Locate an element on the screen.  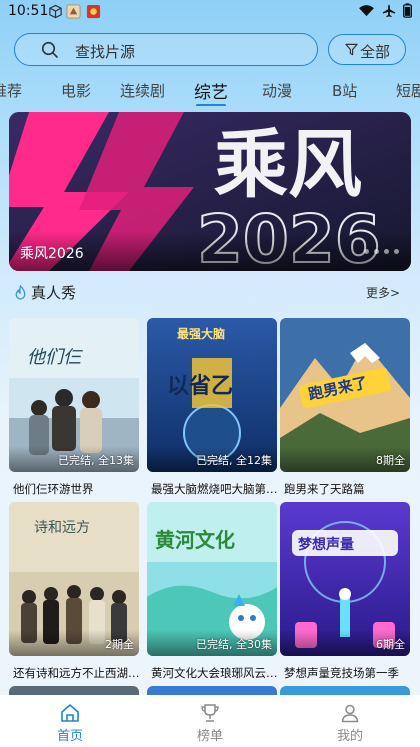
show-card: 他们仨 已完结, 全13集 他们仨环游世界 is located at coordinates (74, 407).